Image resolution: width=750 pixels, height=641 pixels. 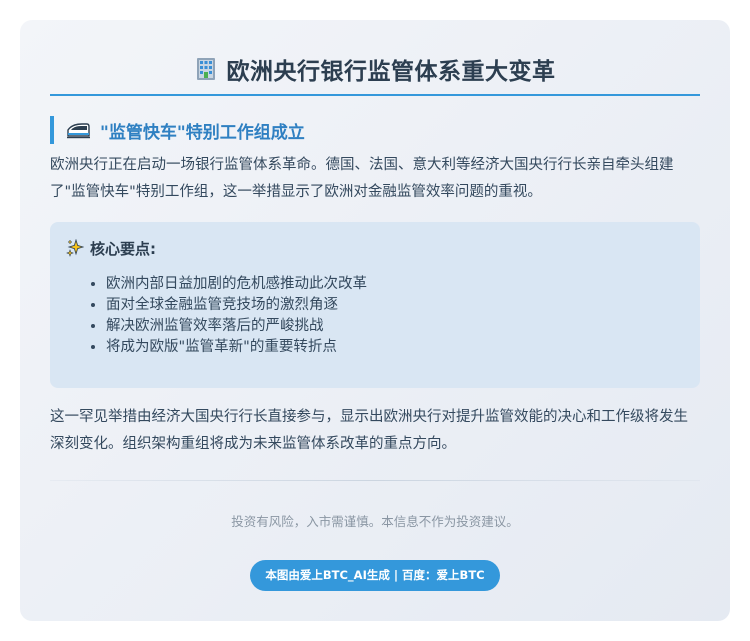 I want to click on list-item: 将成为欧版"监管革新"的重要转折点, so click(x=395, y=347).